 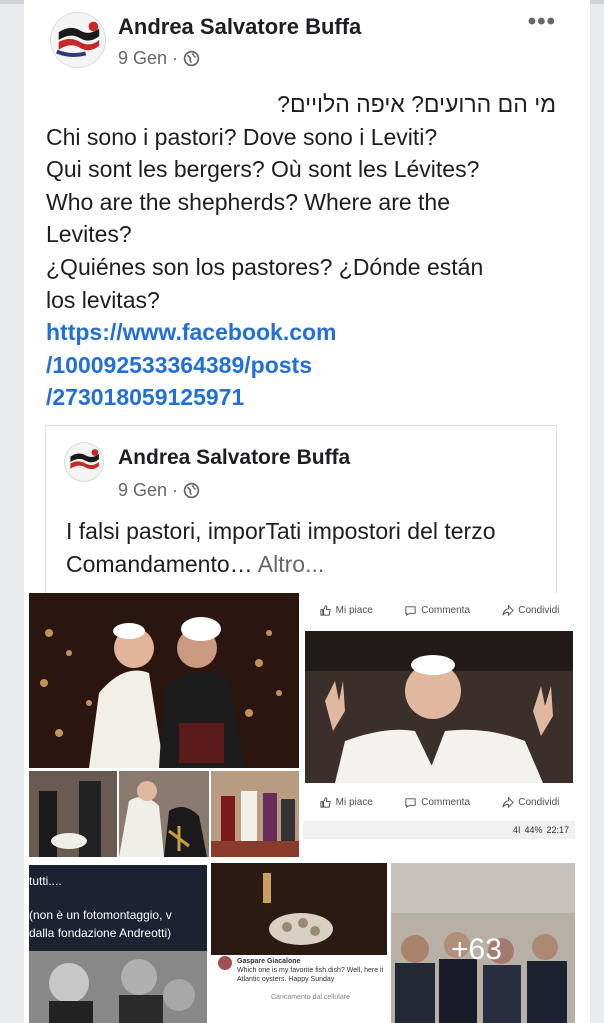 What do you see at coordinates (439, 707) in the screenshot?
I see `photo-gesture` at bounding box center [439, 707].